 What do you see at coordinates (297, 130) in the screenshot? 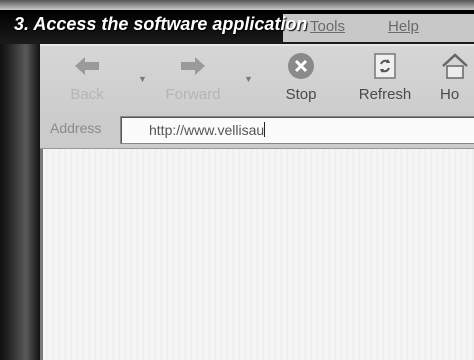
I see `address-input: http://www.vellisau` at bounding box center [297, 130].